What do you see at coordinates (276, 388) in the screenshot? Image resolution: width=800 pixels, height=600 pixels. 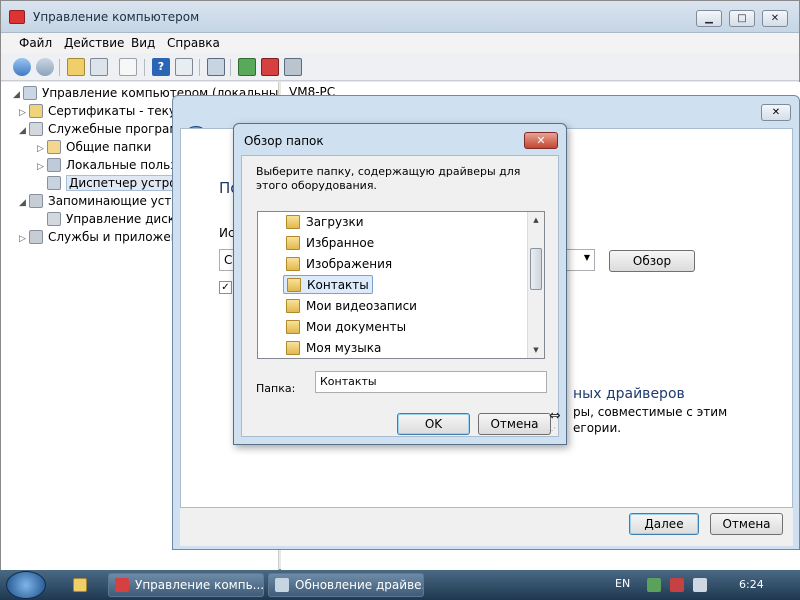 I see `folder-label: Папка:` at bounding box center [276, 388].